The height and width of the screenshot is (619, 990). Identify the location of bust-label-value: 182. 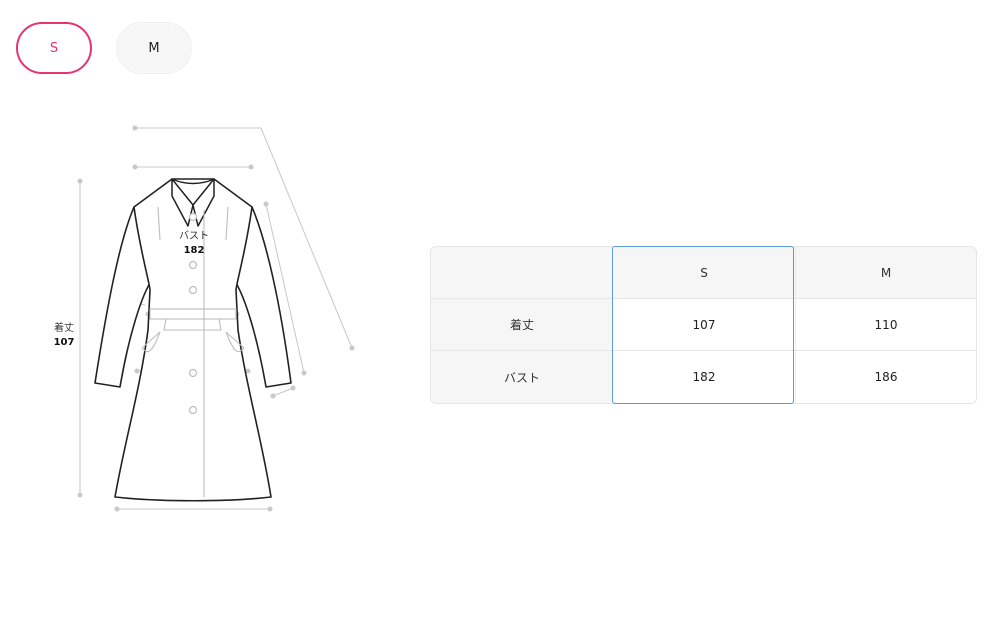
(194, 250).